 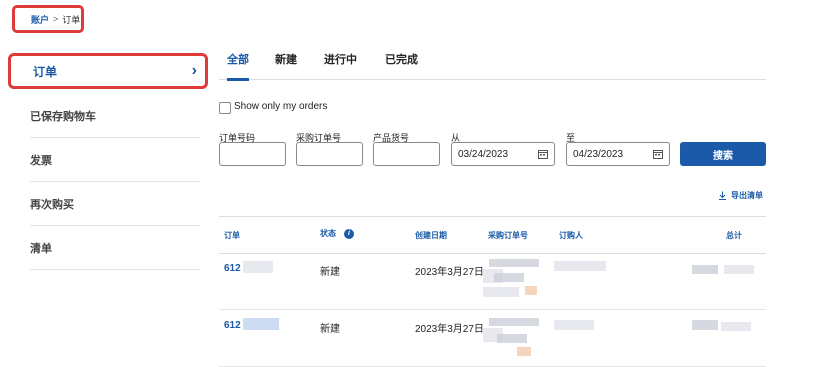 I want to click on show-only-my-orders-label: Show only my orders, so click(x=281, y=106).